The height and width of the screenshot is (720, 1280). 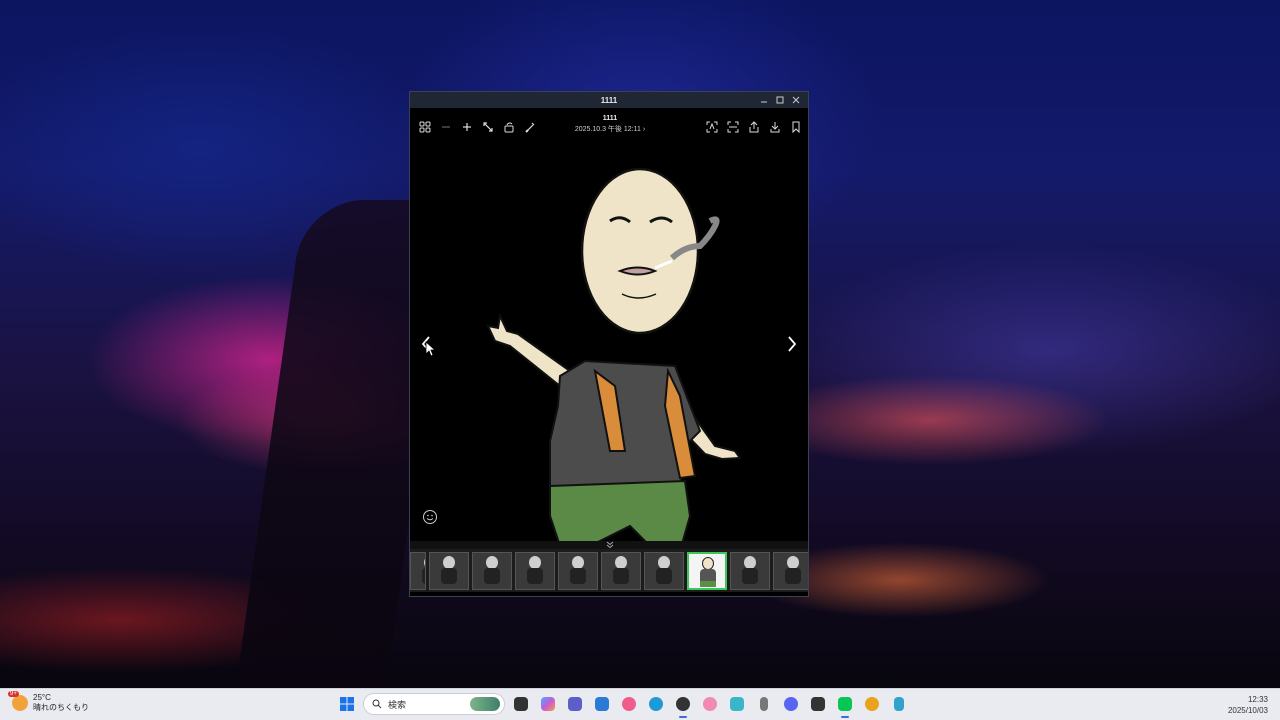 I want to click on file-date: 2025.10.3 午後 12:11 ›, so click(x=610, y=129).